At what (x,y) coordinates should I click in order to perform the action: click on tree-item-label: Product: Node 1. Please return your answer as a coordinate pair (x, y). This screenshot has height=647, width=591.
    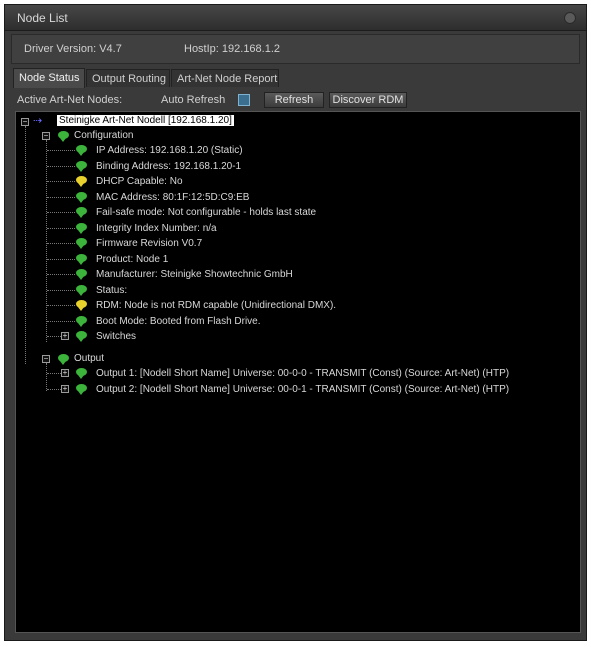
    Looking at the image, I should click on (132, 259).